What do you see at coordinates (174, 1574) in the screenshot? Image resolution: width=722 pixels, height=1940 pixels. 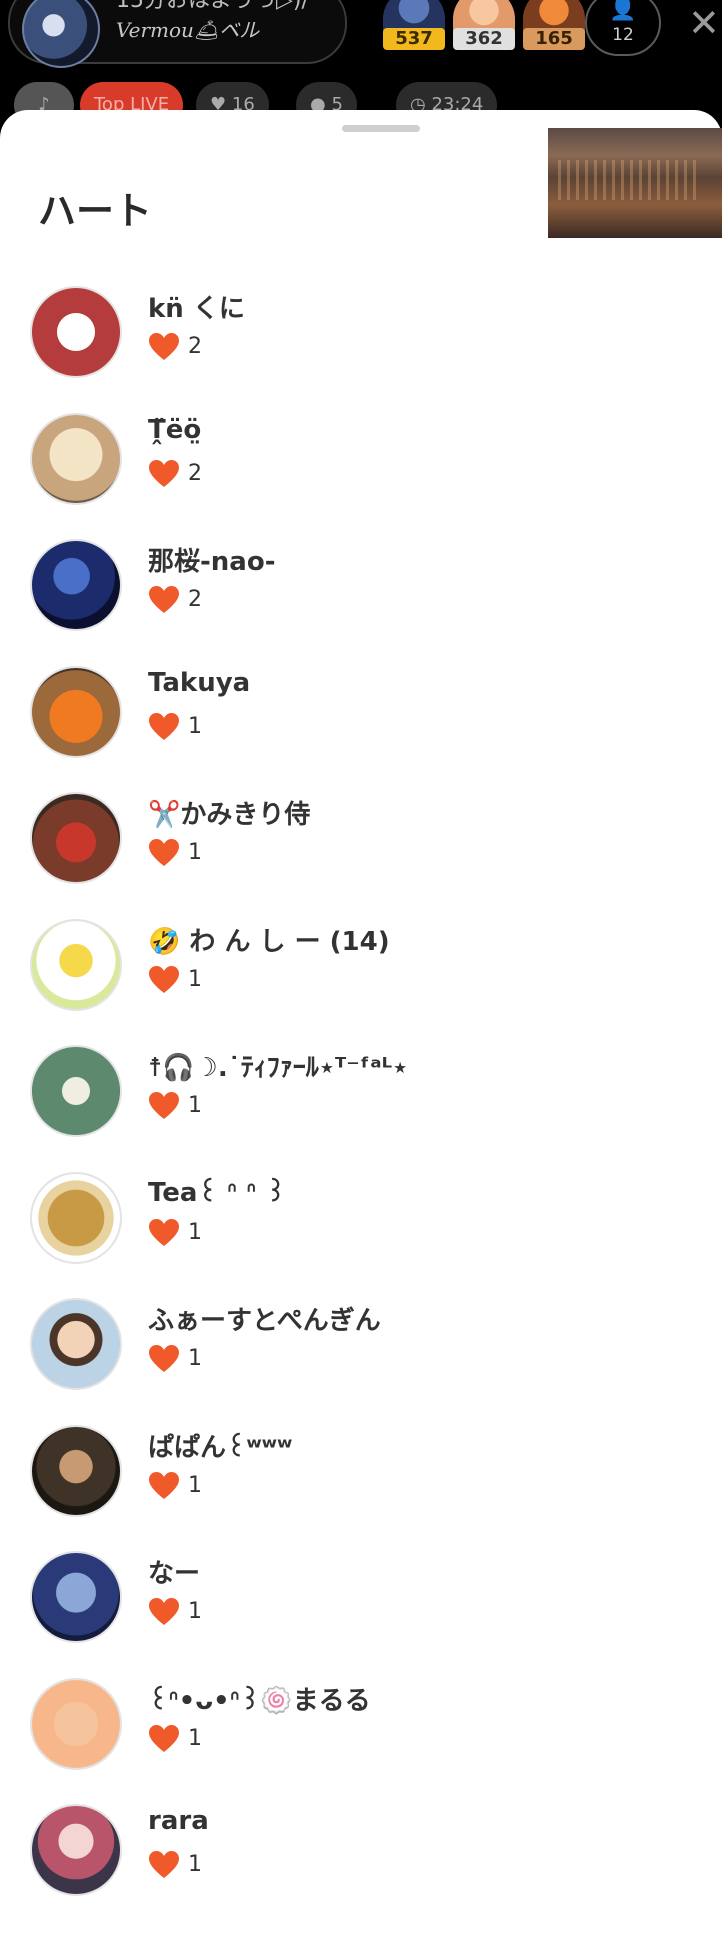 I see `user-name: なー` at bounding box center [174, 1574].